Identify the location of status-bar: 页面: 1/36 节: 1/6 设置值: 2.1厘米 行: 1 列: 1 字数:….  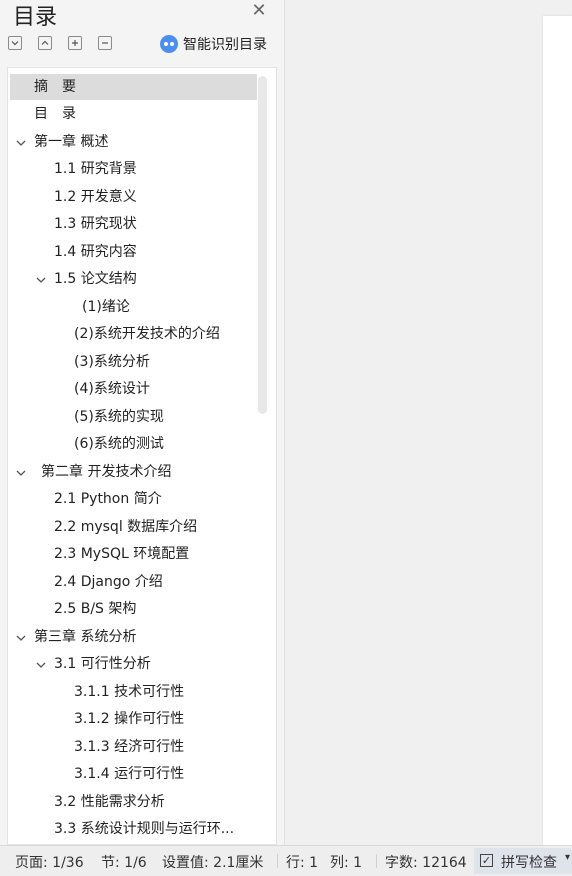
(286, 860).